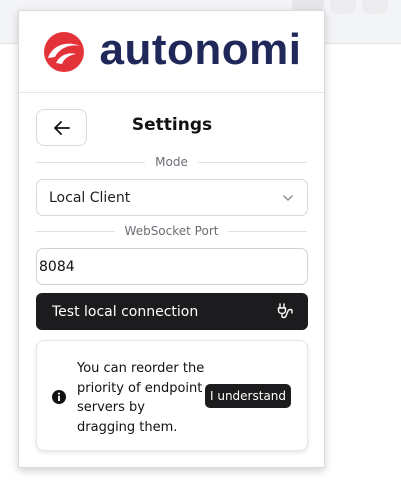  I want to click on websocket-label: WebSocket Port, so click(171, 231).